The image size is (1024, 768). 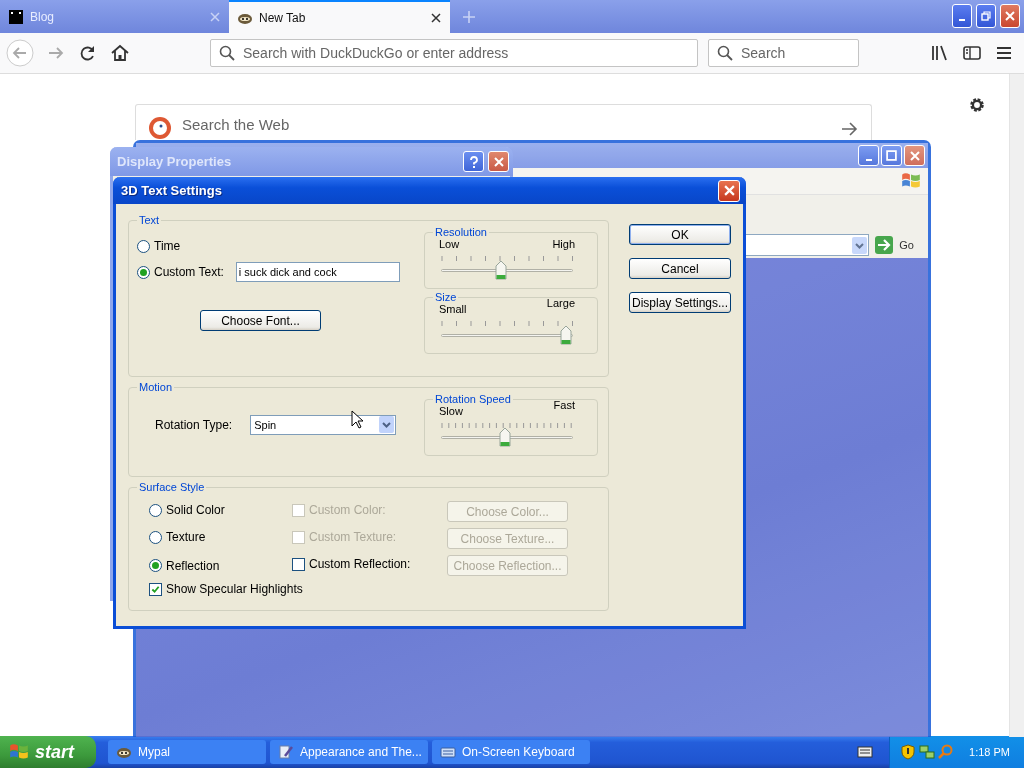 What do you see at coordinates (680, 268) in the screenshot?
I see `dialog-button: Cancel` at bounding box center [680, 268].